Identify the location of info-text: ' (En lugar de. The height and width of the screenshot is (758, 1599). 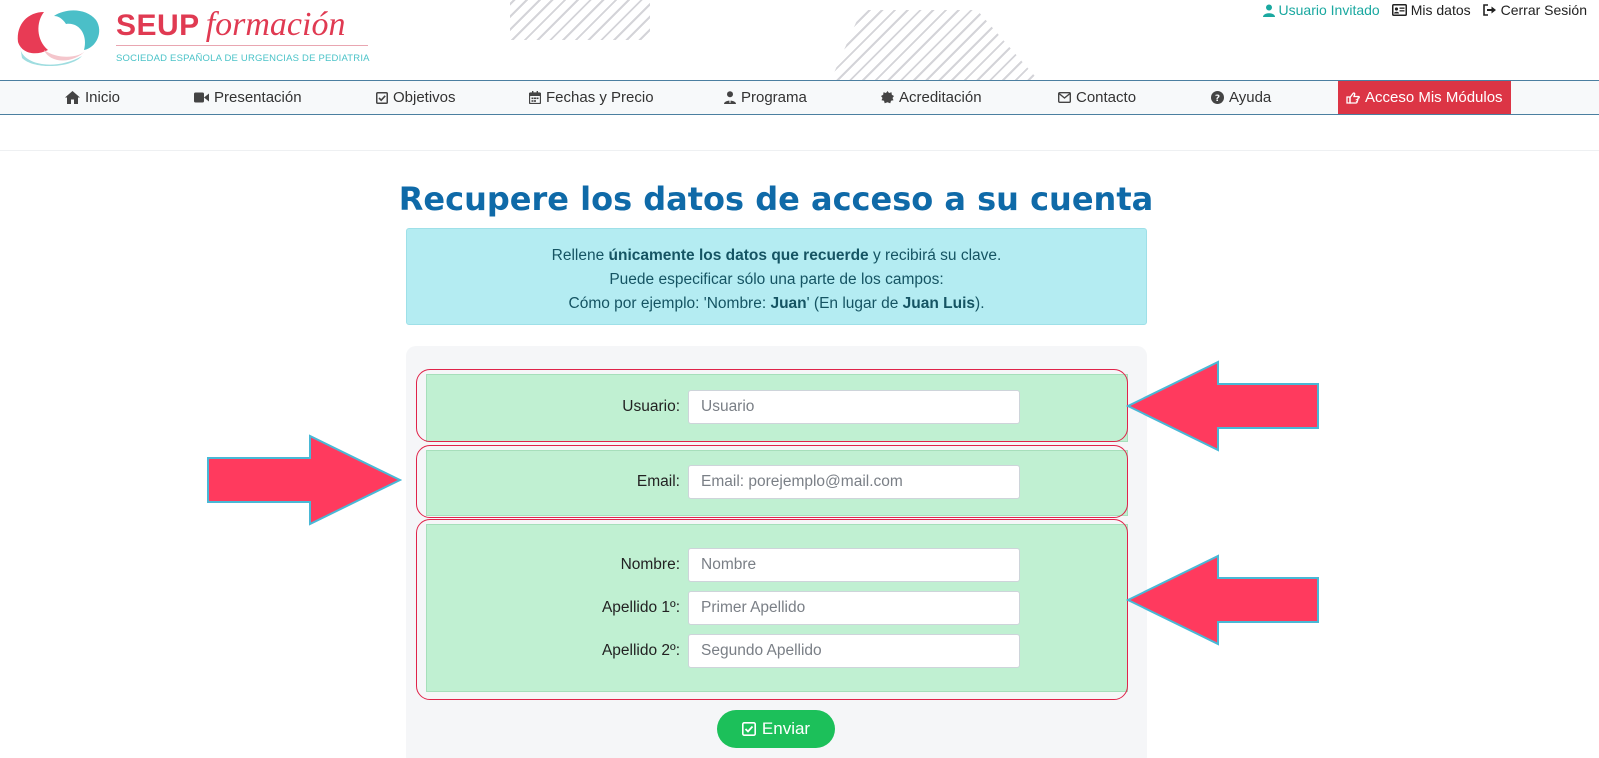
(854, 303).